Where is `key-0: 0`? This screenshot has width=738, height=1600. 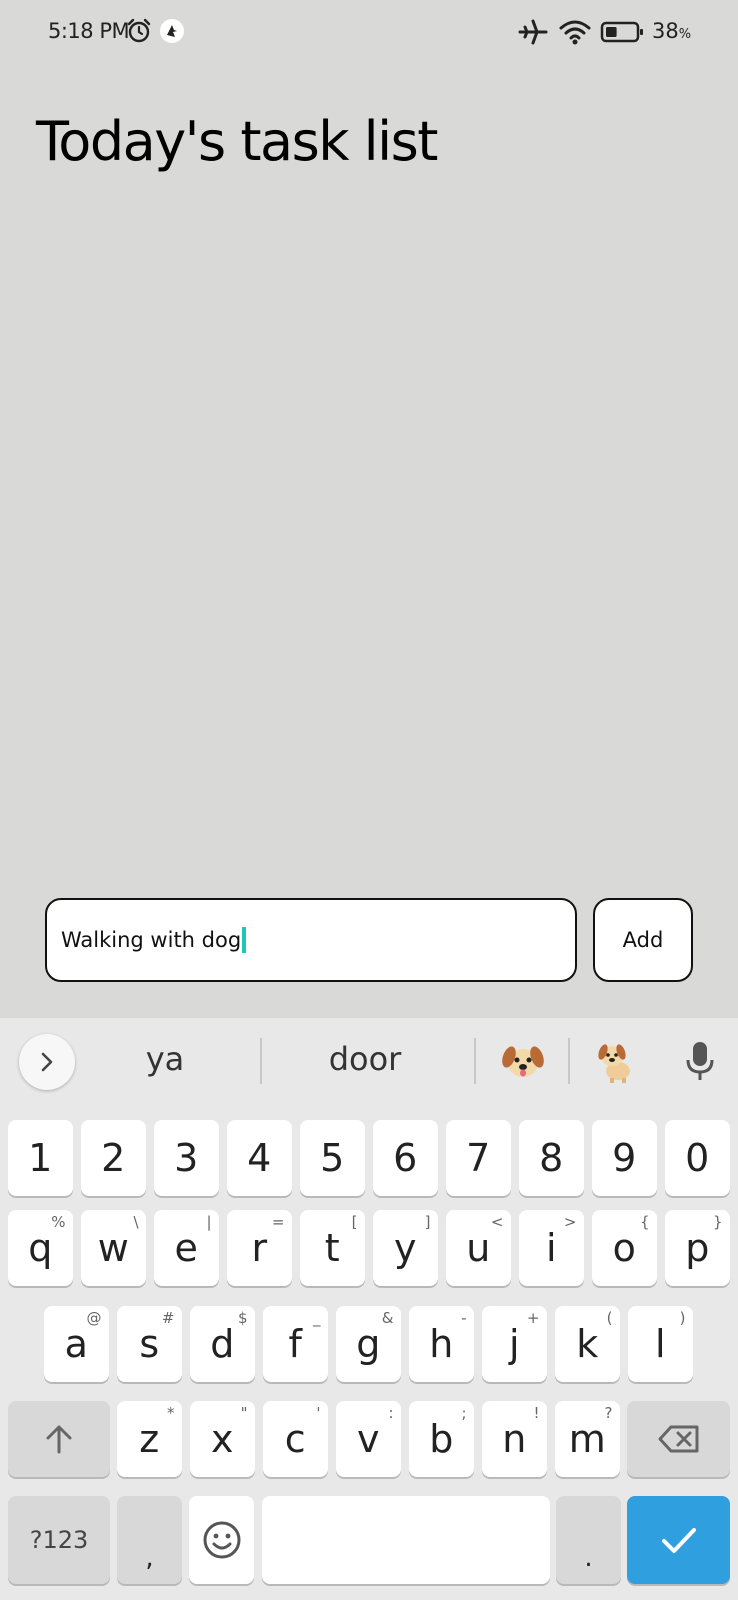 key-0: 0 is located at coordinates (697, 1158).